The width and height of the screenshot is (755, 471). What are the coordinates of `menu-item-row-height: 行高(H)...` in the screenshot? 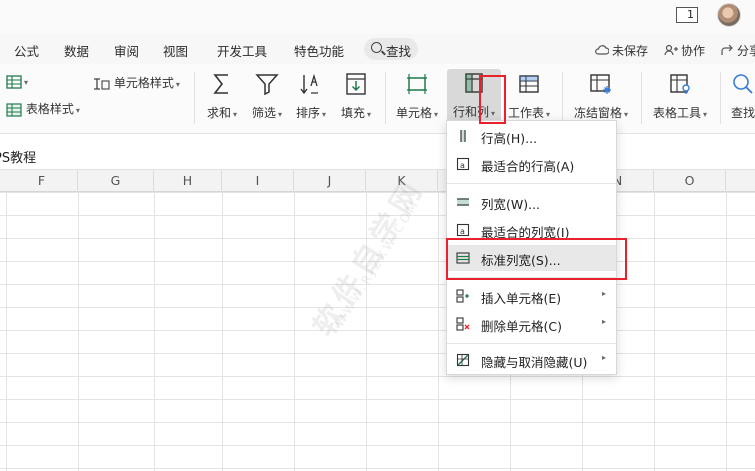 It's located at (531, 136).